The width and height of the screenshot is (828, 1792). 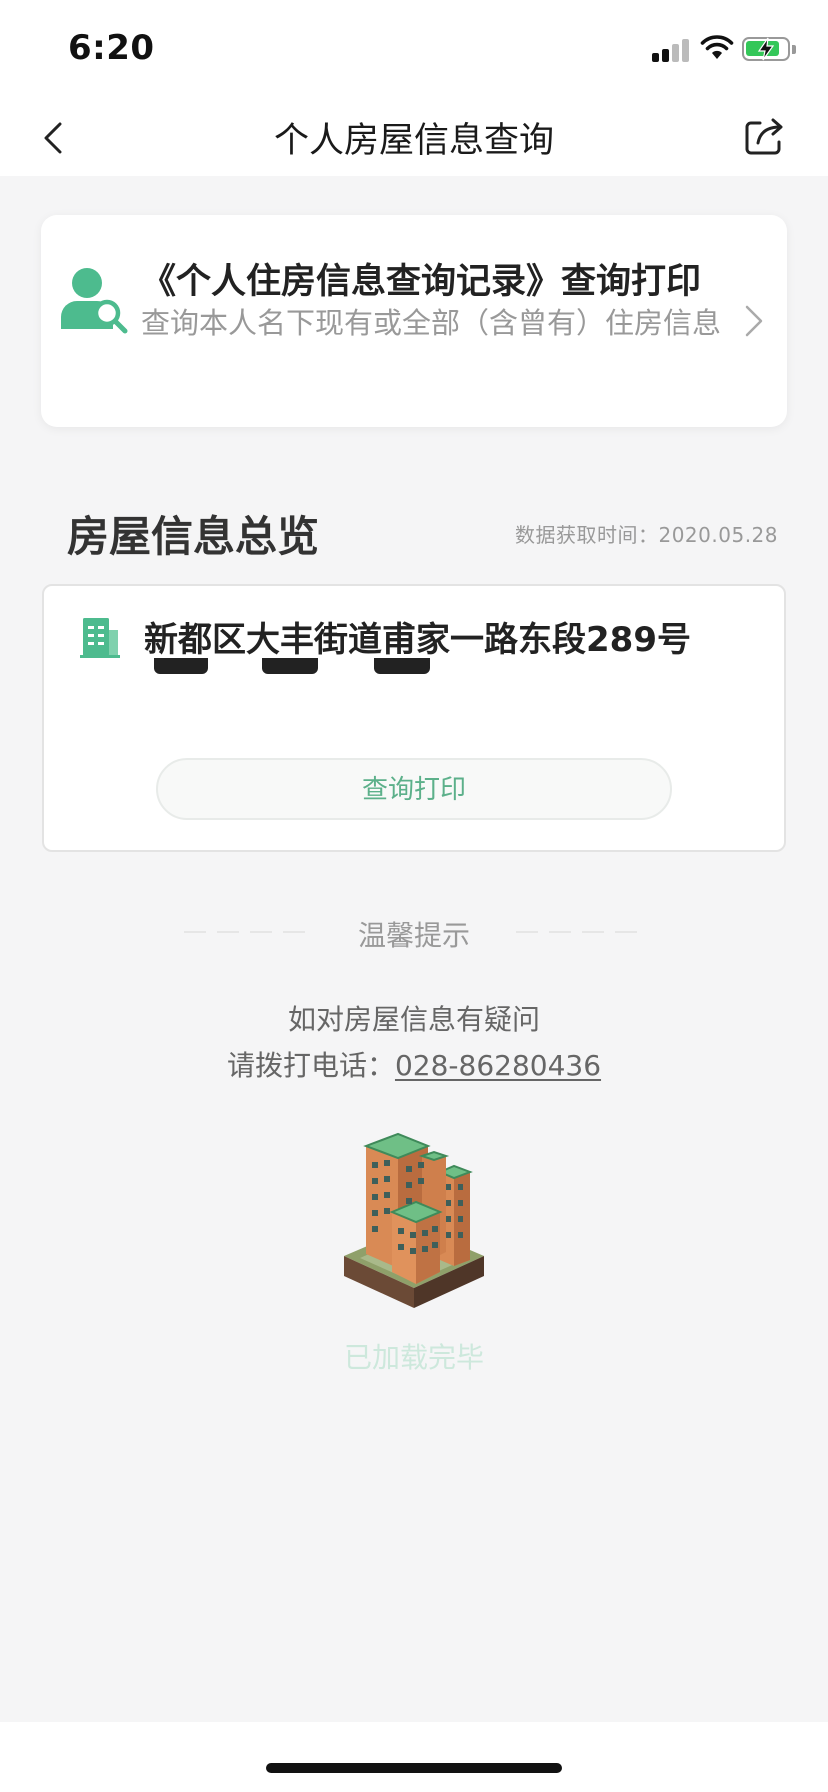 I want to click on tips-label: 温馨提示, so click(x=413, y=935).